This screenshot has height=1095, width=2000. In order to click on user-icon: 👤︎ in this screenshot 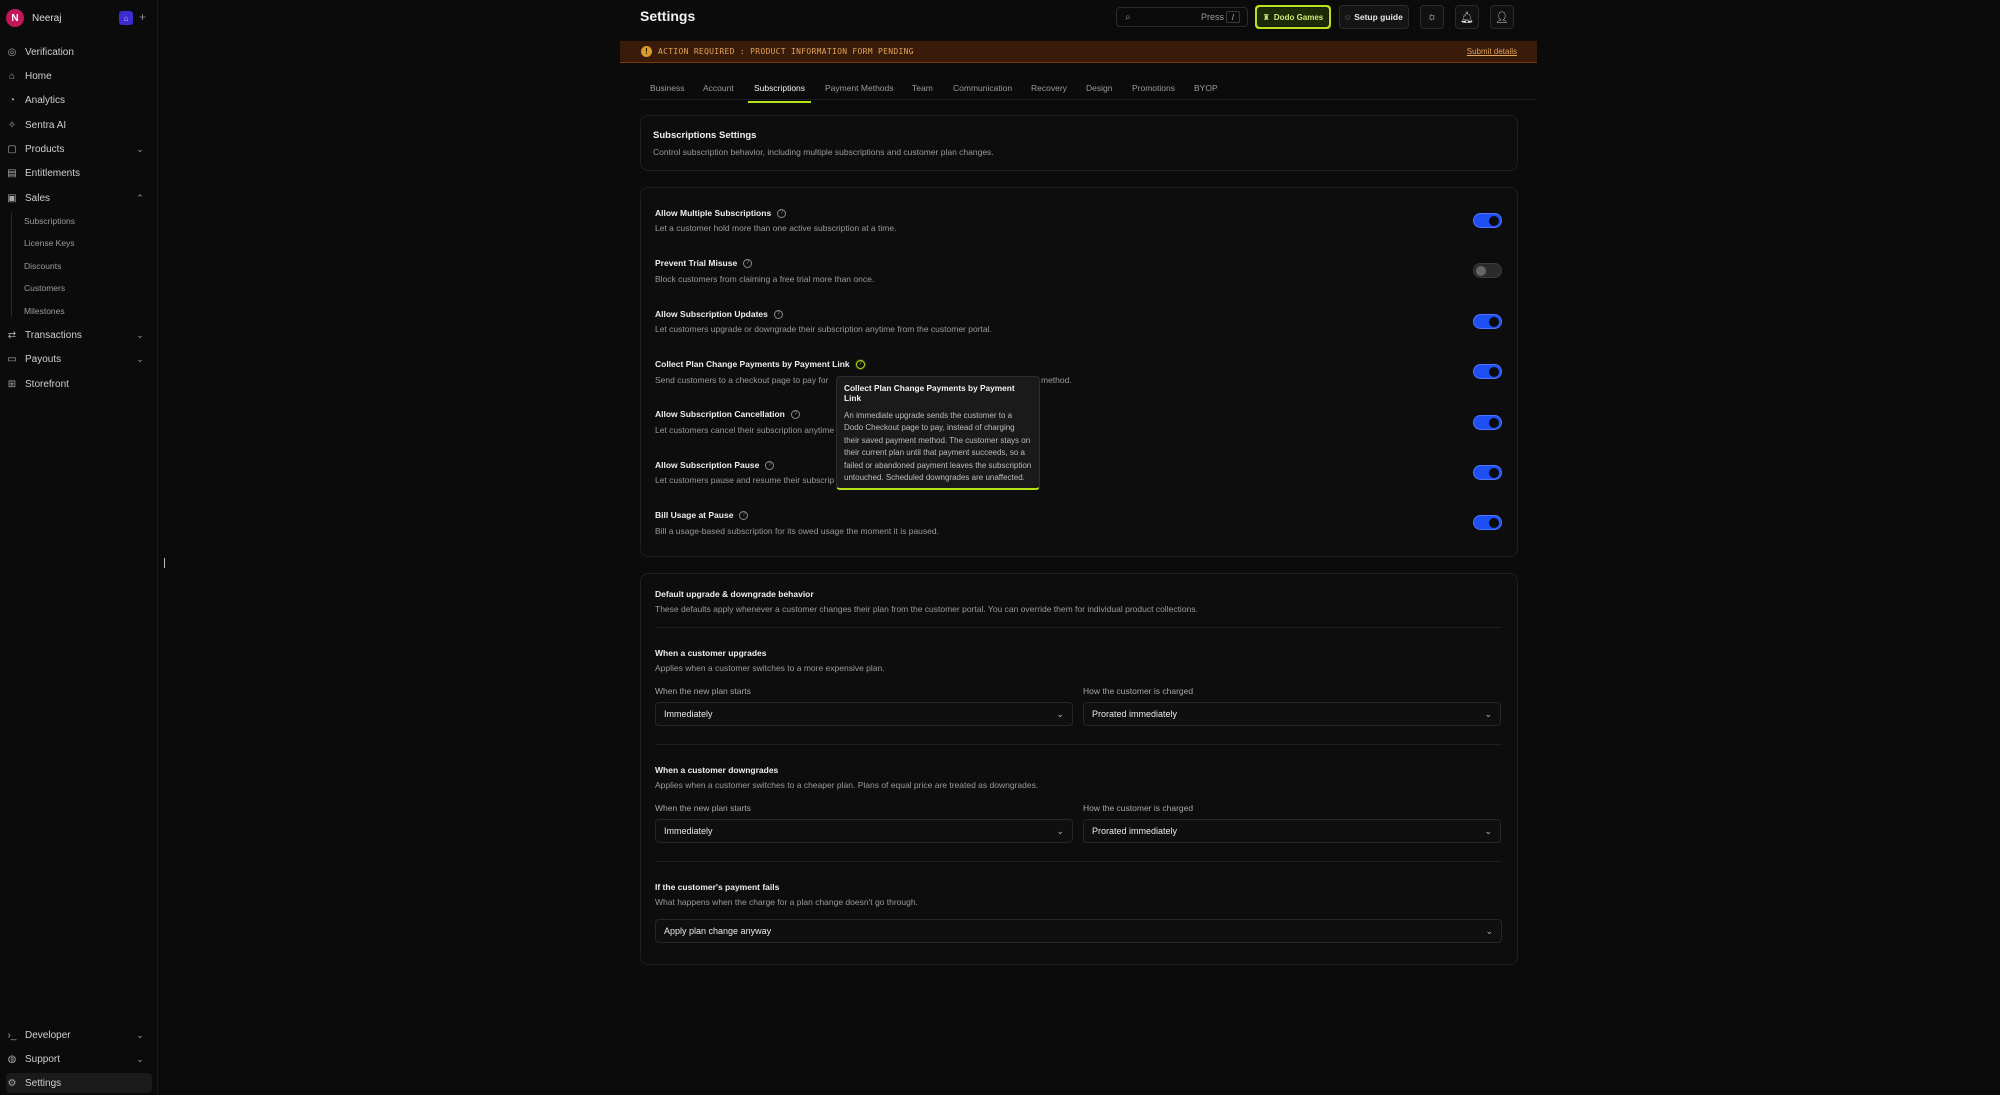, I will do `click(1502, 17)`.